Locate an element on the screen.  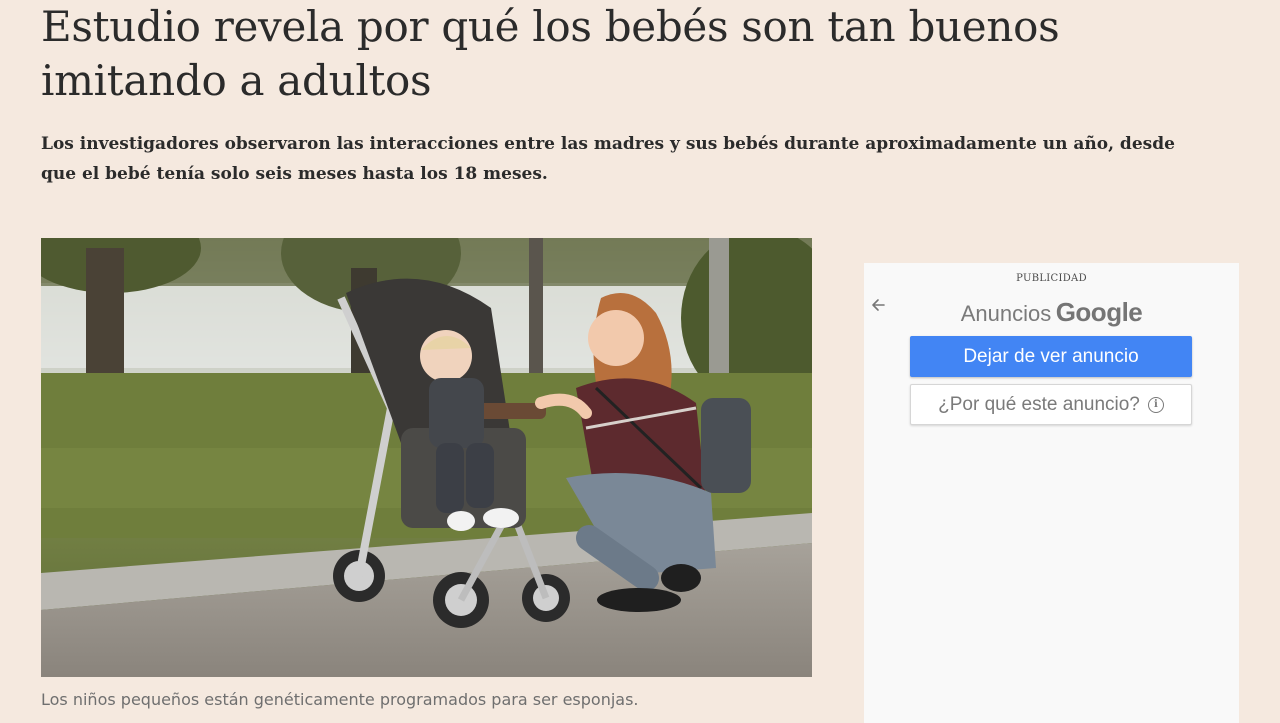
info-icon: i is located at coordinates (1155, 404).